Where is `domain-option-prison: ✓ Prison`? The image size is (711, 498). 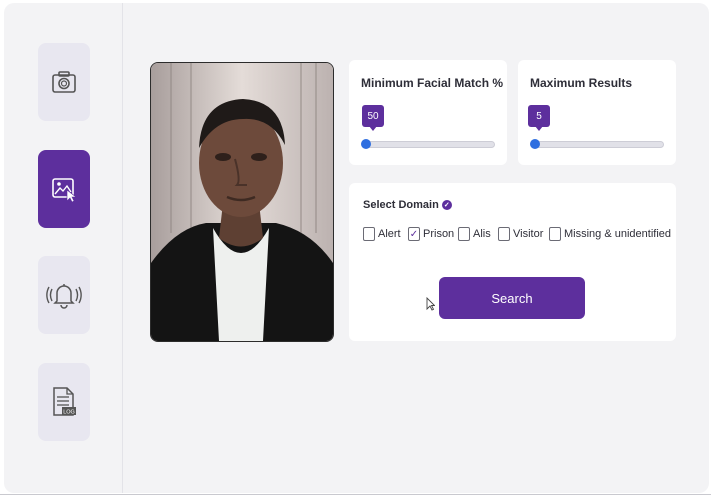
domain-option-prison: ✓ Prison is located at coordinates (431, 234).